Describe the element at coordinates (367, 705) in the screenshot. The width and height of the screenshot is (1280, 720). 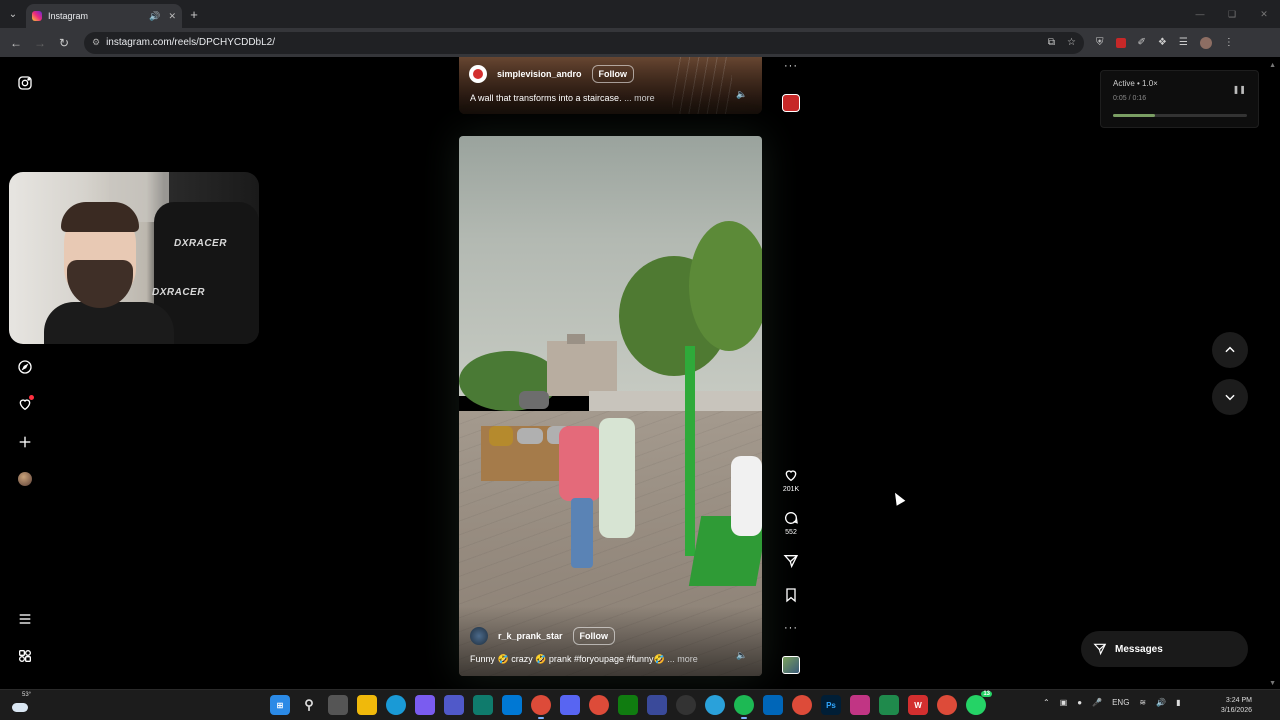
I see `file-explorer-icon` at that location.